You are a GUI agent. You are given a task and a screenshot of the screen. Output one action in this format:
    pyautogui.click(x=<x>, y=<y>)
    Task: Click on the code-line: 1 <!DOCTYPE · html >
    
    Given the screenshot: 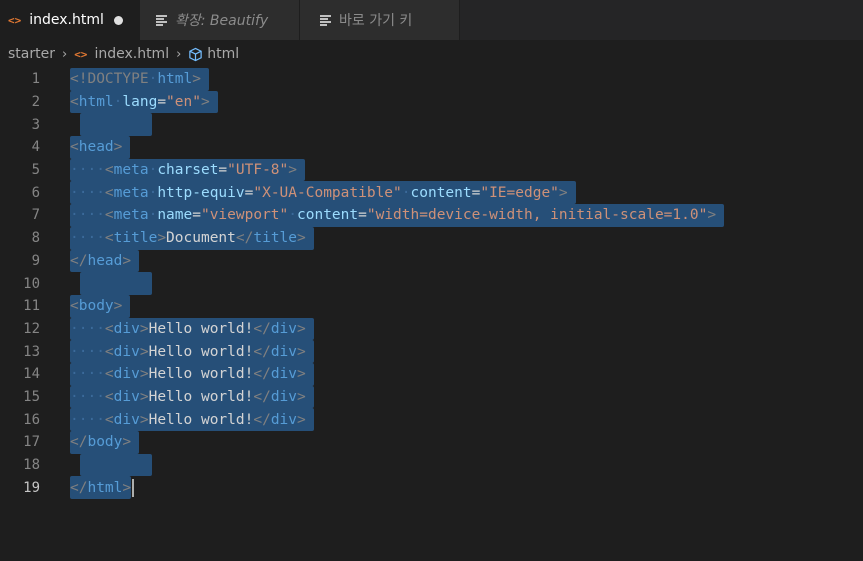 What is the action you would take?
    pyautogui.click(x=431, y=79)
    